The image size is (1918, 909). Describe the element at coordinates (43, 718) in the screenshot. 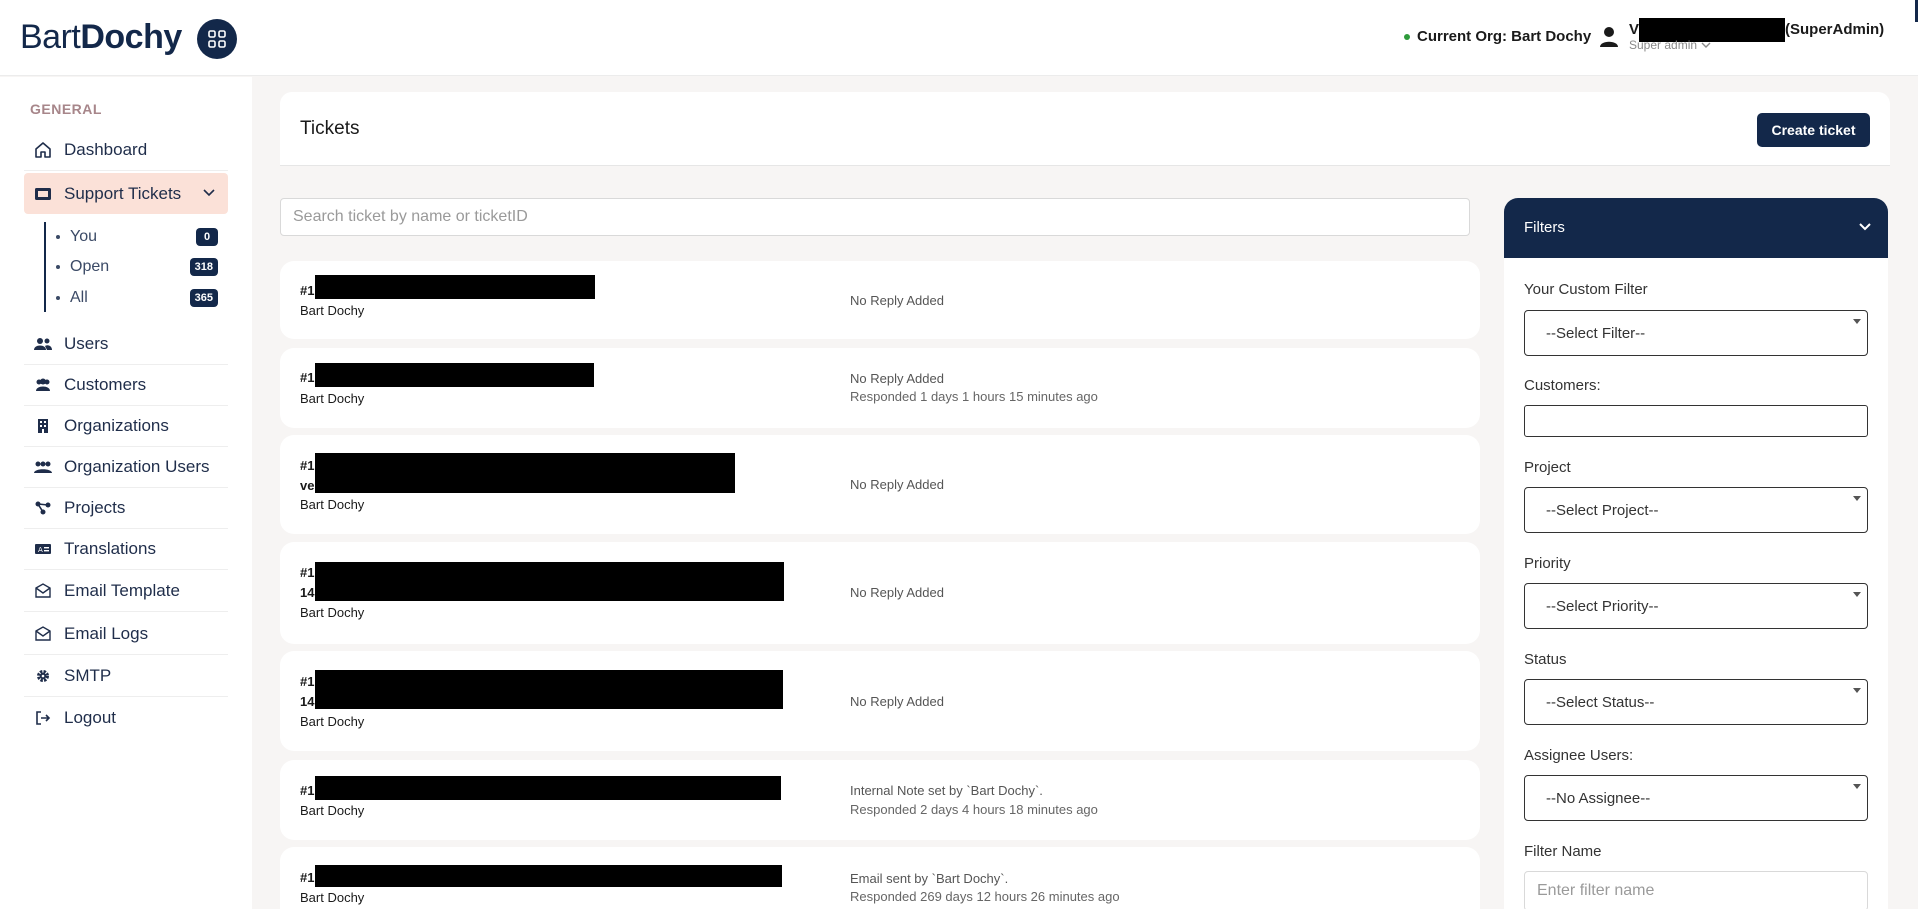

I see `logout-icon` at that location.